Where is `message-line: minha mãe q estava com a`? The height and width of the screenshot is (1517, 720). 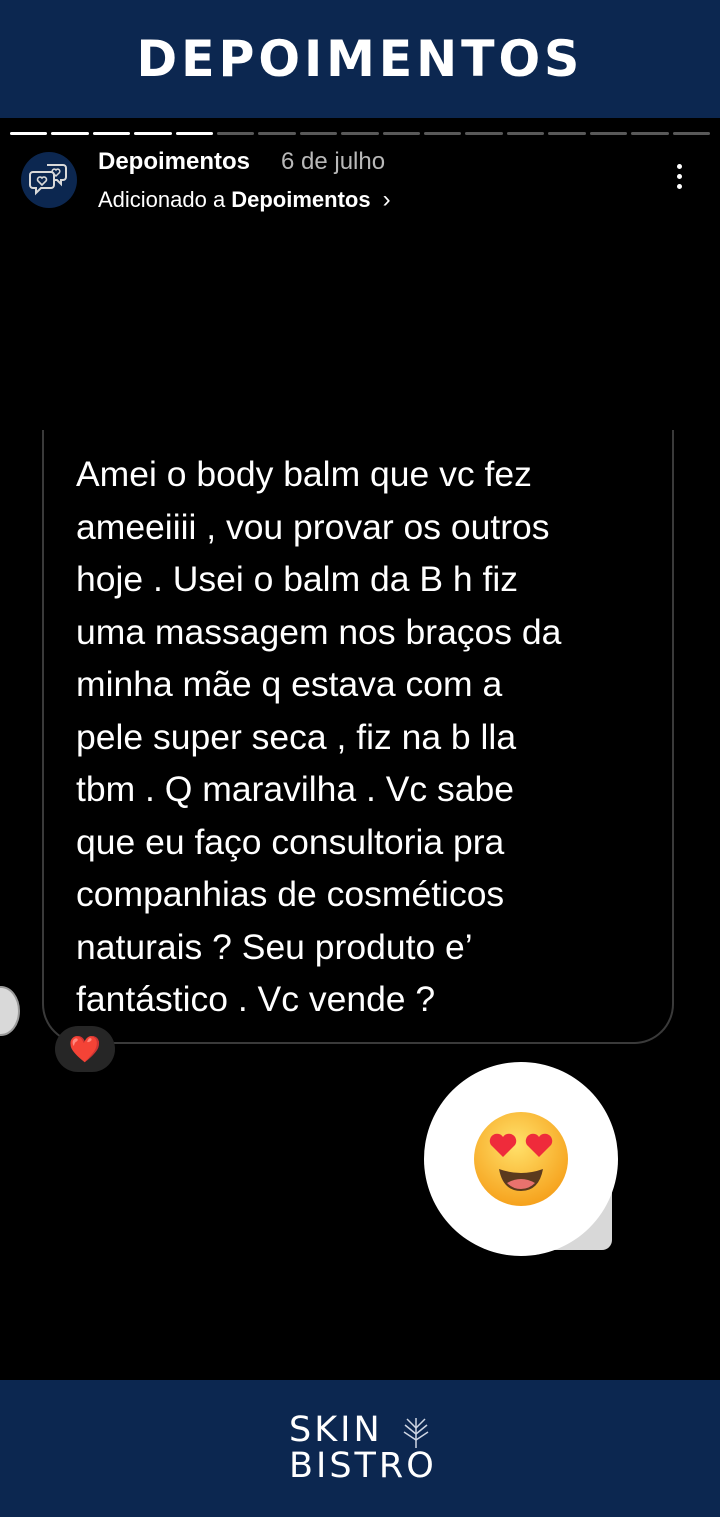
message-line: minha mãe q estava com a is located at coordinates (289, 684).